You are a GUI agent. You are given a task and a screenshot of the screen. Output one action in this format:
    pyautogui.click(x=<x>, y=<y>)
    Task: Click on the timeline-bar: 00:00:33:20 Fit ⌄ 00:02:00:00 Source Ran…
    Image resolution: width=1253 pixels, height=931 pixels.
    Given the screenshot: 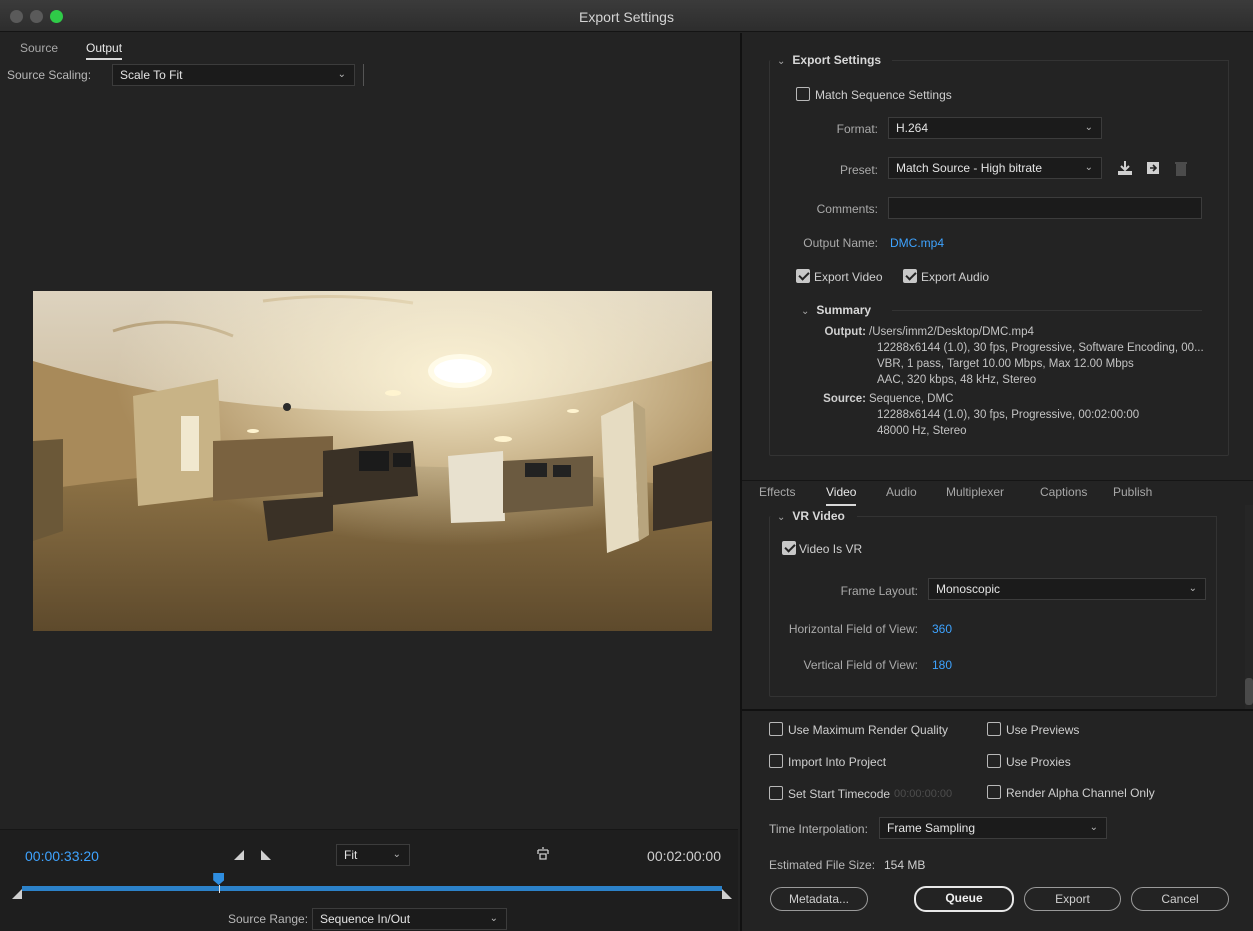 What is the action you would take?
    pyautogui.click(x=369, y=880)
    